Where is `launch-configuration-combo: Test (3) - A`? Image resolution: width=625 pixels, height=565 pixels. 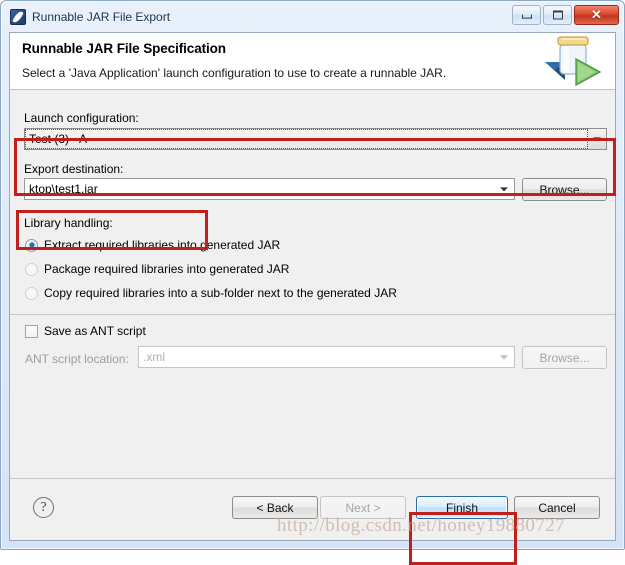
launch-configuration-combo: Test (3) - A is located at coordinates (315, 139).